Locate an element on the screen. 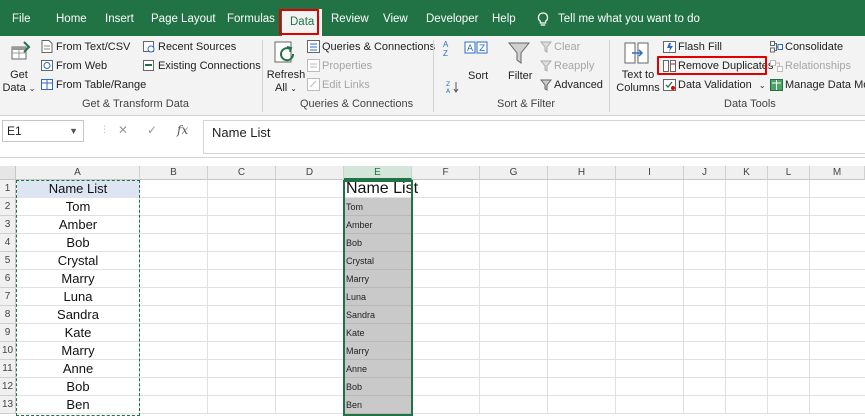 The width and height of the screenshot is (865, 416). column-header-g: G is located at coordinates (514, 173).